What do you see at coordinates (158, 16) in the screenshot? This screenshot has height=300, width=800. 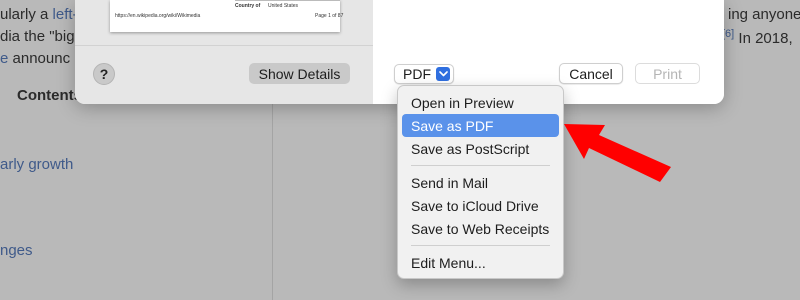 I see `thumb-url: https://en.wikipedia.org/wiki/Wikimedia` at bounding box center [158, 16].